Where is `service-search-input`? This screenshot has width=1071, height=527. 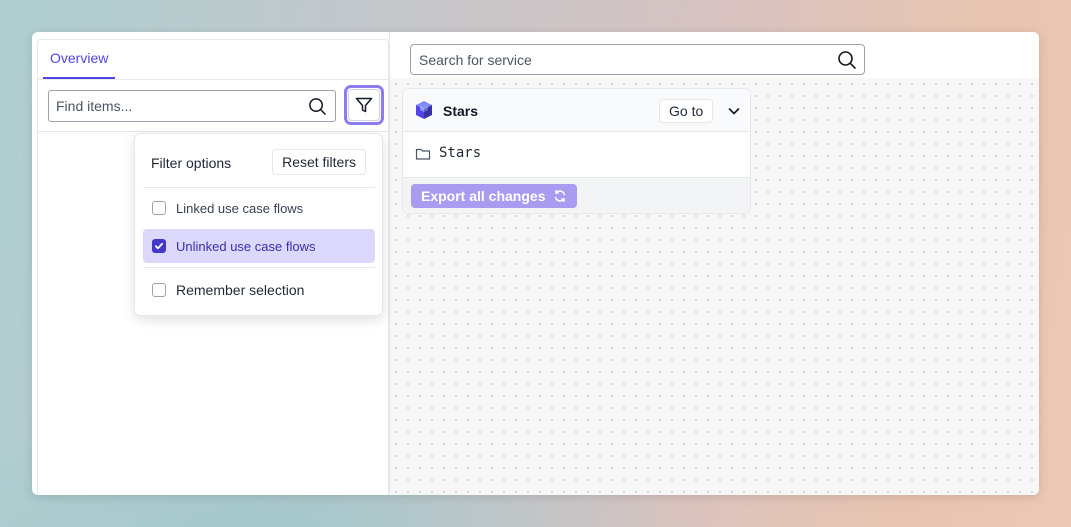
service-search-input is located at coordinates (616, 59).